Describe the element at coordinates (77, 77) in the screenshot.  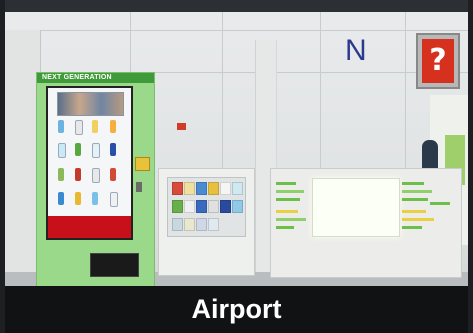
I see `machine-brand-text: NEXT GENERATION` at that location.